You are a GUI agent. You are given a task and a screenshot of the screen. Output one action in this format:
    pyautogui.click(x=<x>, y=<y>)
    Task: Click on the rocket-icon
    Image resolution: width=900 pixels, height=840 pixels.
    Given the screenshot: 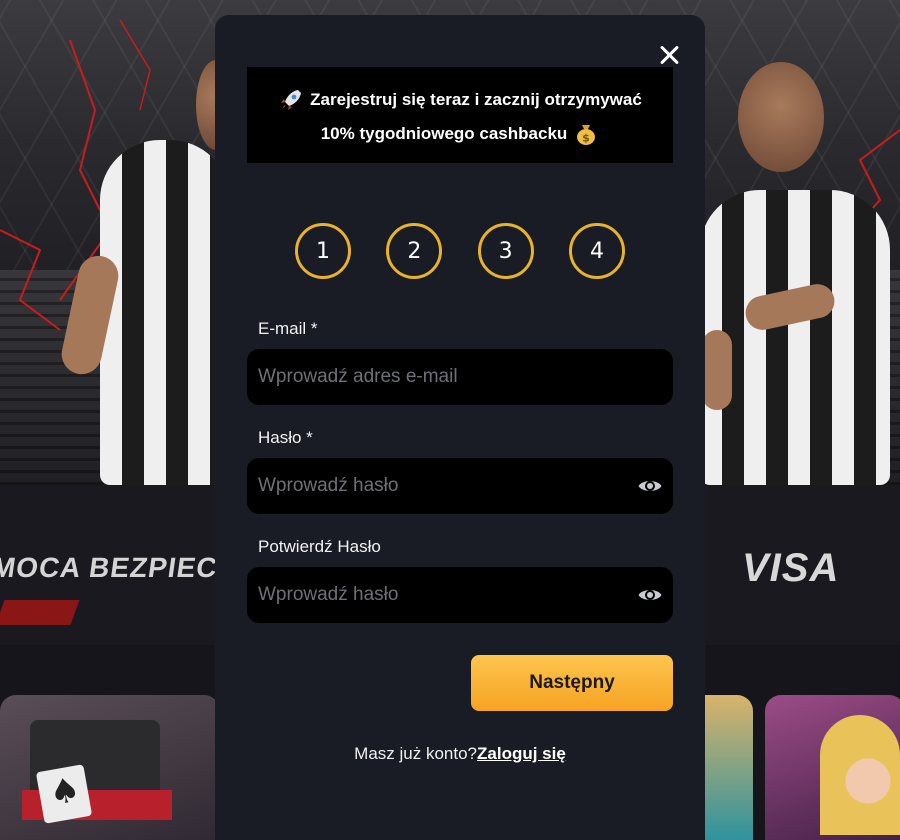 What is the action you would take?
    pyautogui.click(x=291, y=100)
    